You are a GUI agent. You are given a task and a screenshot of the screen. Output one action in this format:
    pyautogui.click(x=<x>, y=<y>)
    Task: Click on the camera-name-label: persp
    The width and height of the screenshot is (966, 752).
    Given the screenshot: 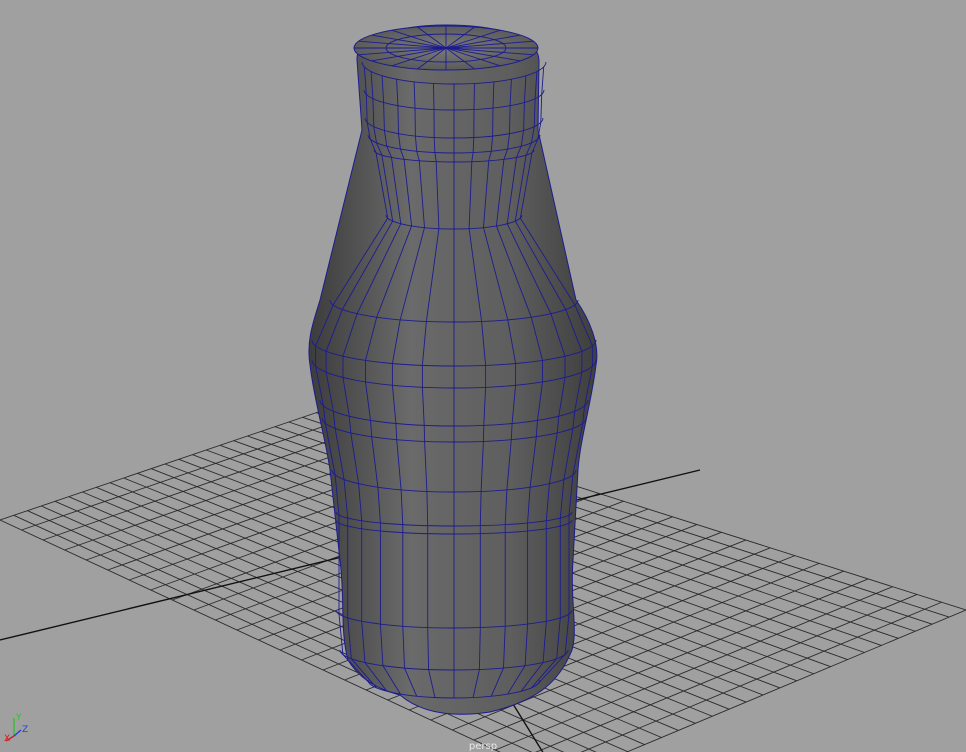 What is the action you would take?
    pyautogui.click(x=483, y=746)
    